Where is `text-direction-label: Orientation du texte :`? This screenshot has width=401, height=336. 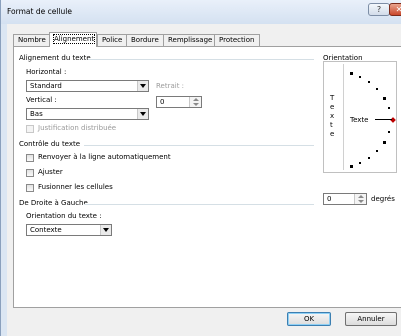
text-direction-label: Orientation du texte : is located at coordinates (64, 216).